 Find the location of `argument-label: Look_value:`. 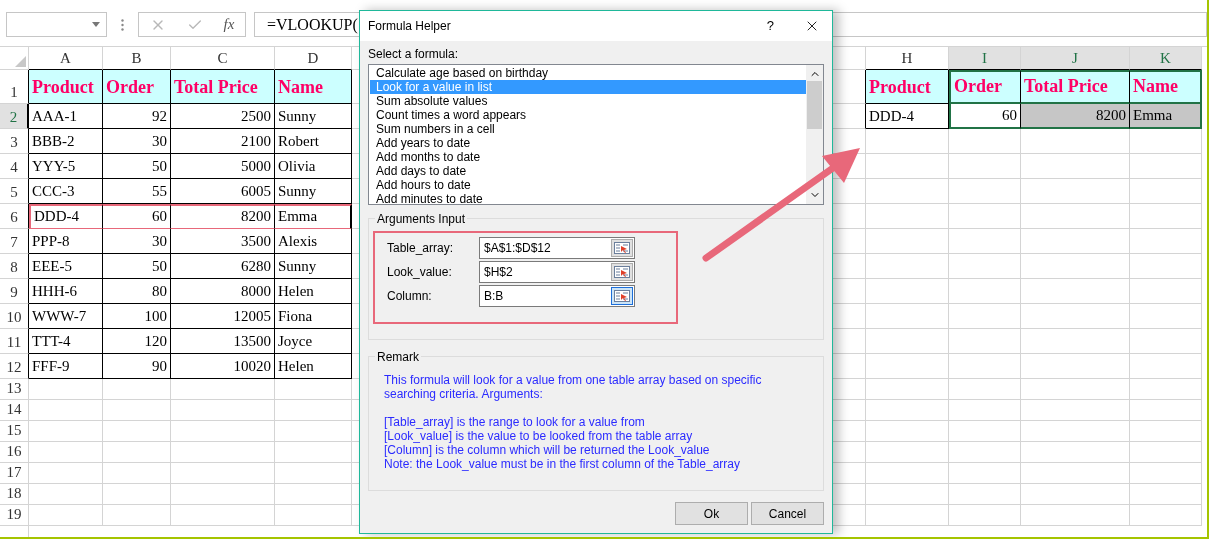

argument-label: Look_value: is located at coordinates (420, 272).